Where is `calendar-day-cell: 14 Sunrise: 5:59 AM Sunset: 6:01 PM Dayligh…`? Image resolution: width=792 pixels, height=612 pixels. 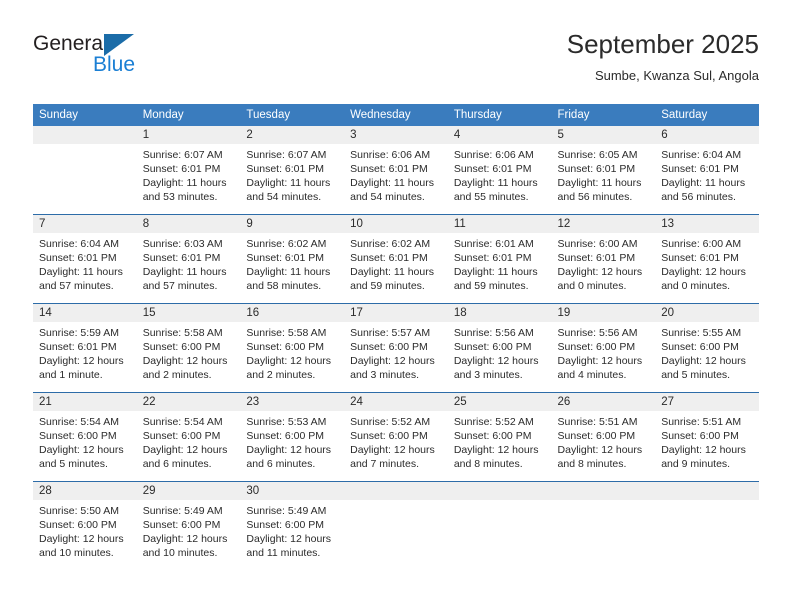
calendar-day-cell: 14 Sunrise: 5:59 AM Sunset: 6:01 PM Dayligh… is located at coordinates (85, 348).